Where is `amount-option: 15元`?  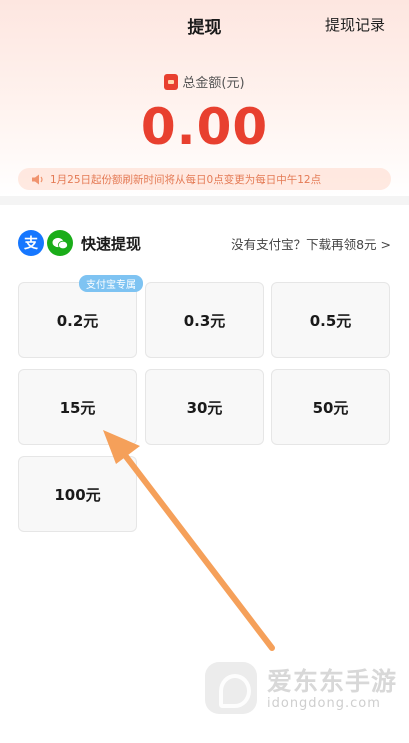 amount-option: 15元 is located at coordinates (77, 407).